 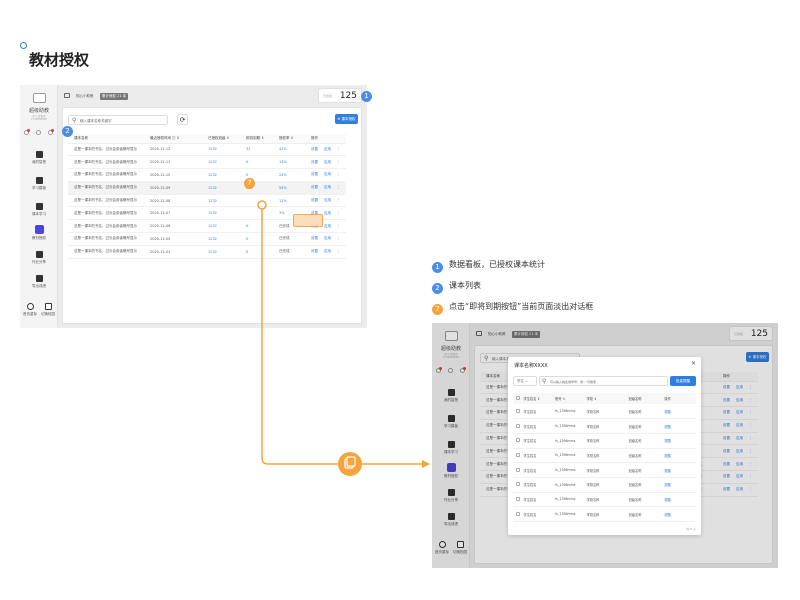 I want to click on dialog-title: 课本名称XXXX, so click(x=531, y=366).